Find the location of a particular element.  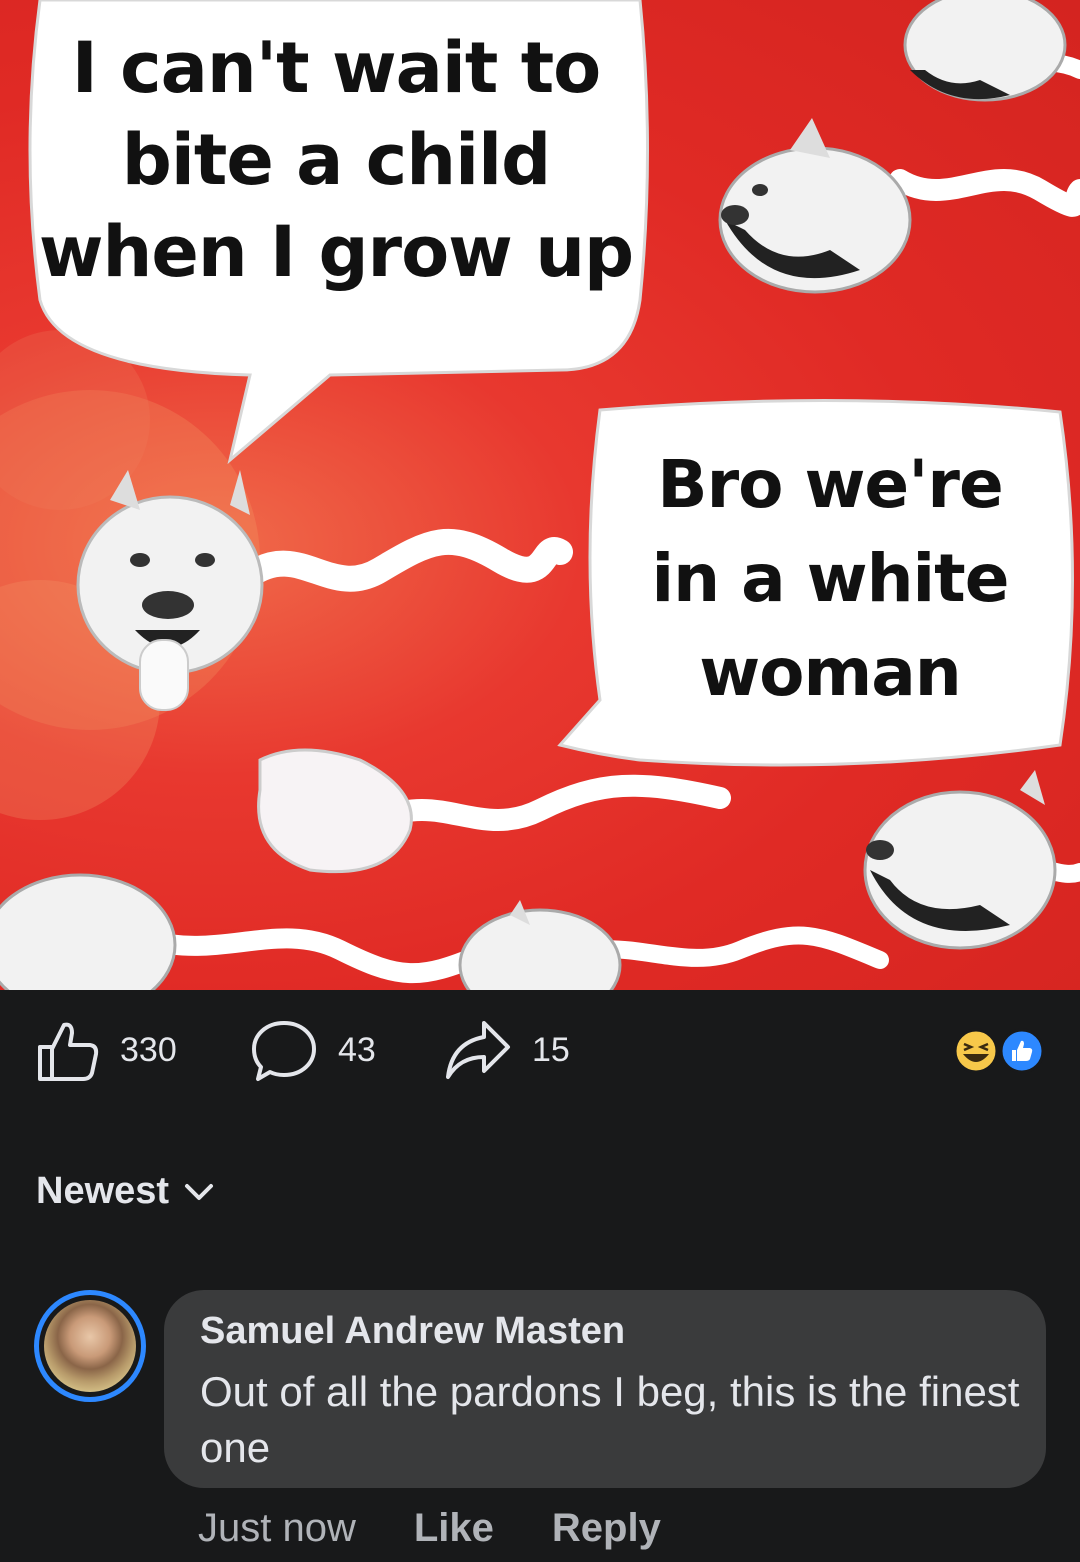

share-arrow-icon is located at coordinates (478, 1050).